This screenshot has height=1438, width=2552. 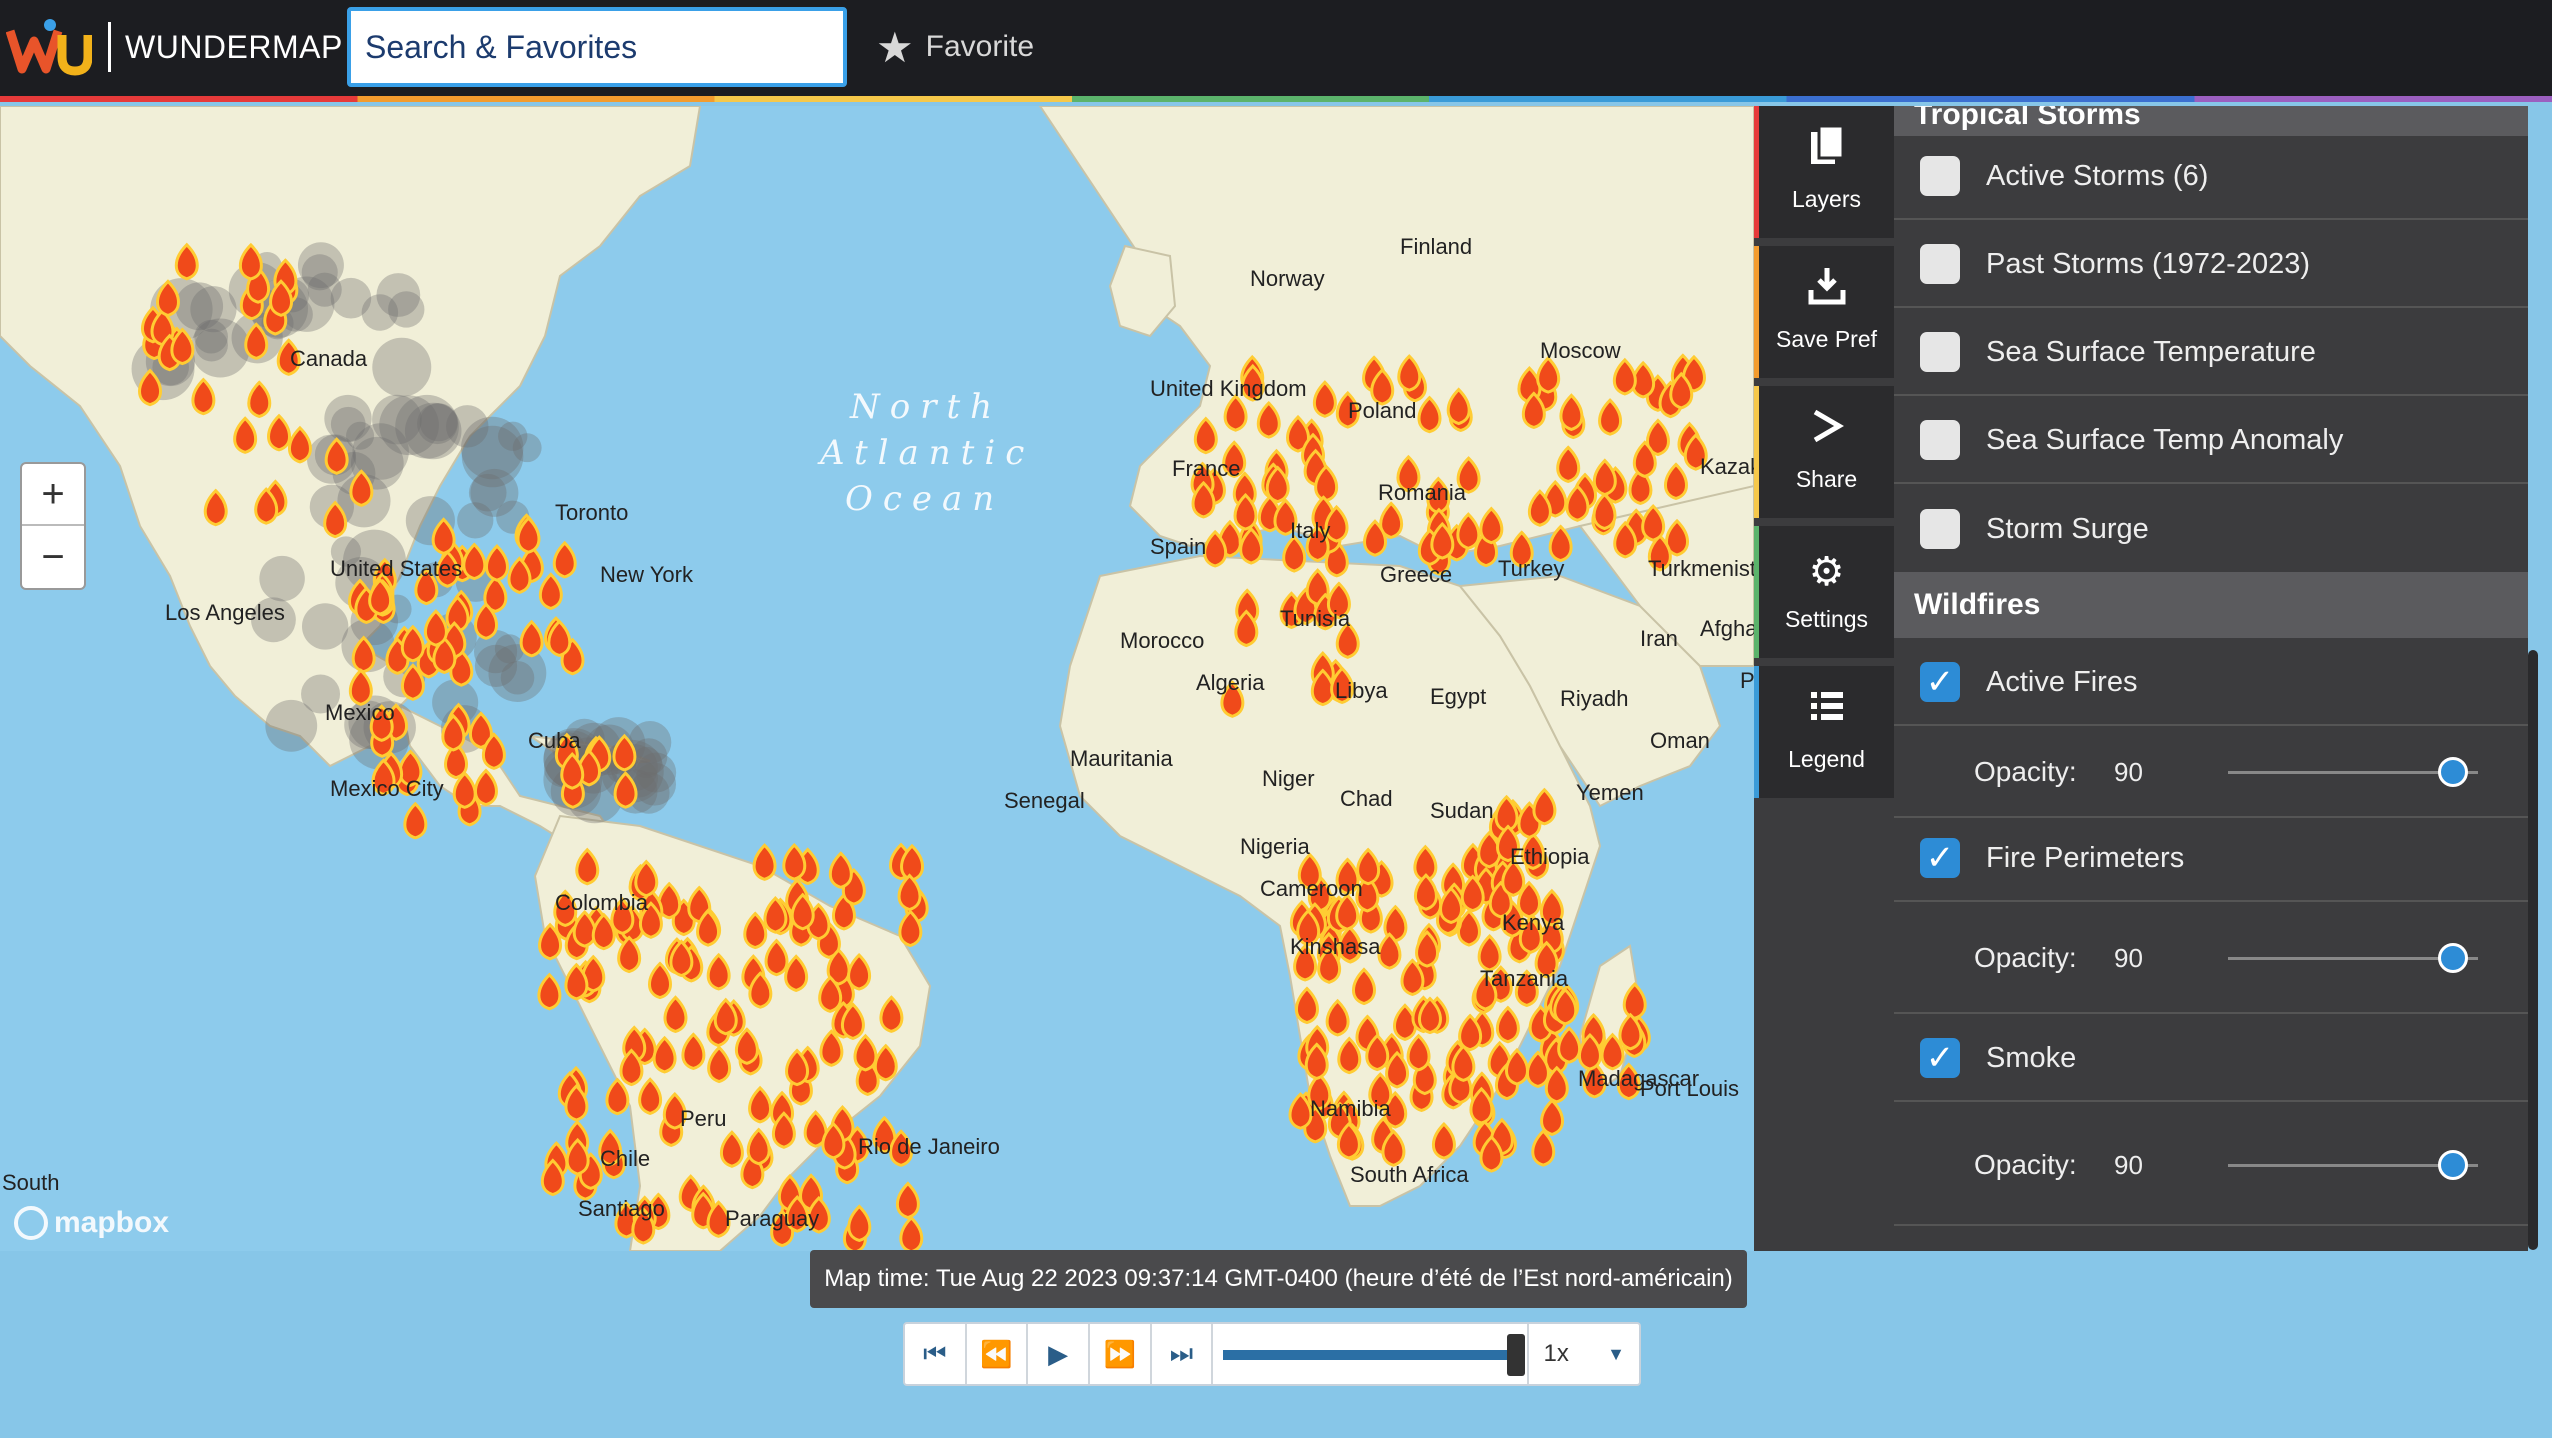 I want to click on panel-scrollbar, so click(x=2533, y=950).